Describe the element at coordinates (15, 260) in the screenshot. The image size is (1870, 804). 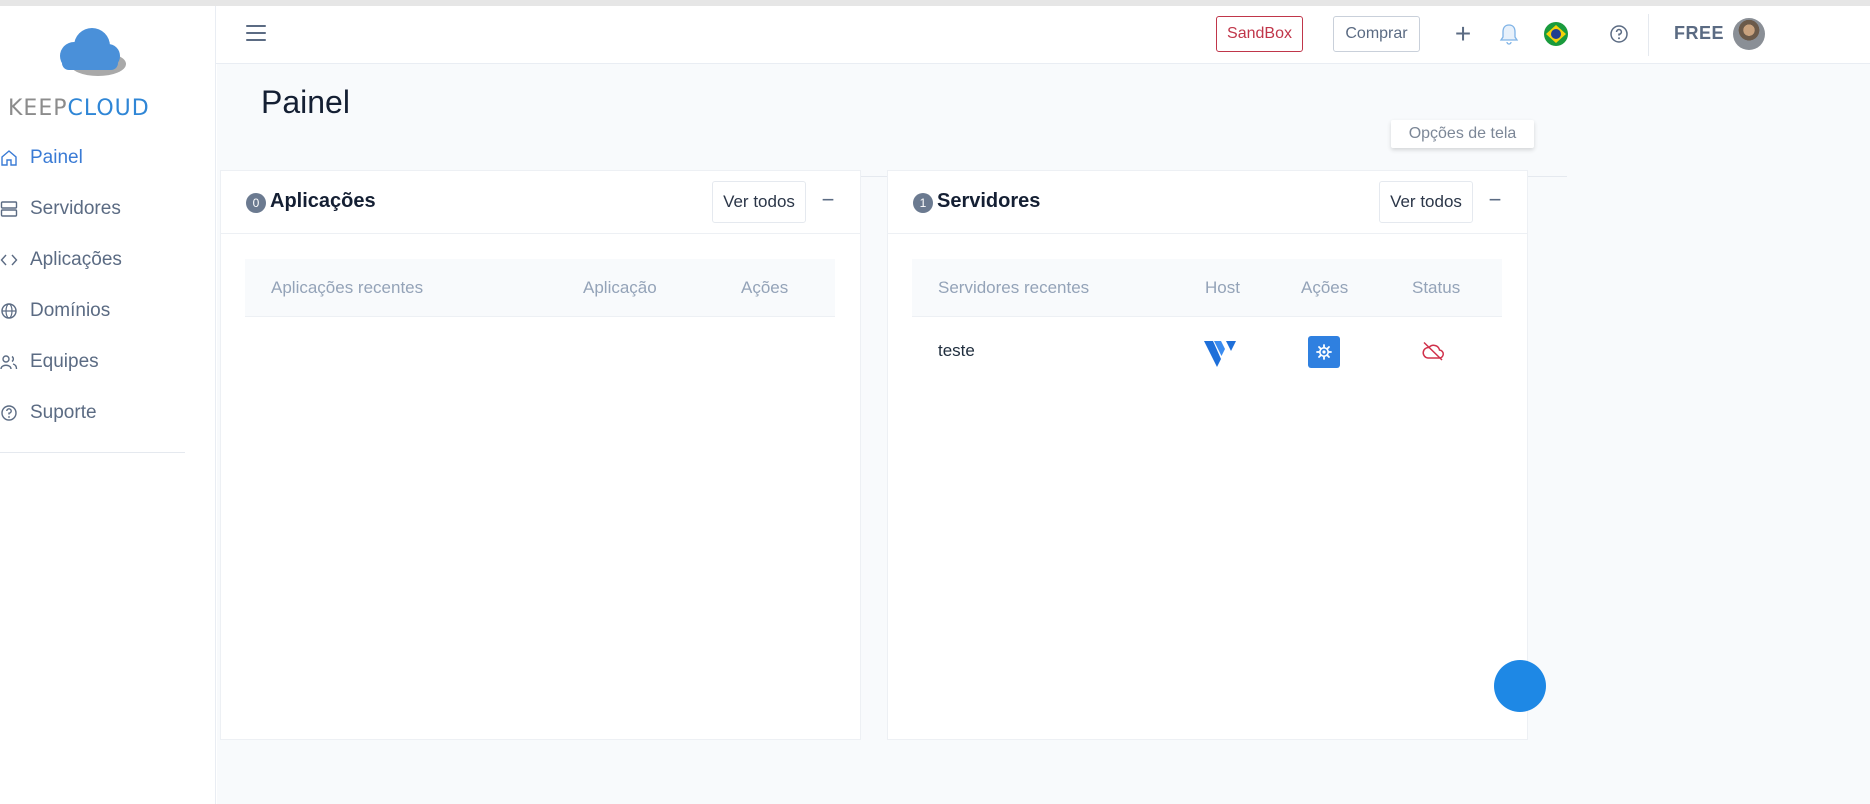
I see `code-icon` at that location.